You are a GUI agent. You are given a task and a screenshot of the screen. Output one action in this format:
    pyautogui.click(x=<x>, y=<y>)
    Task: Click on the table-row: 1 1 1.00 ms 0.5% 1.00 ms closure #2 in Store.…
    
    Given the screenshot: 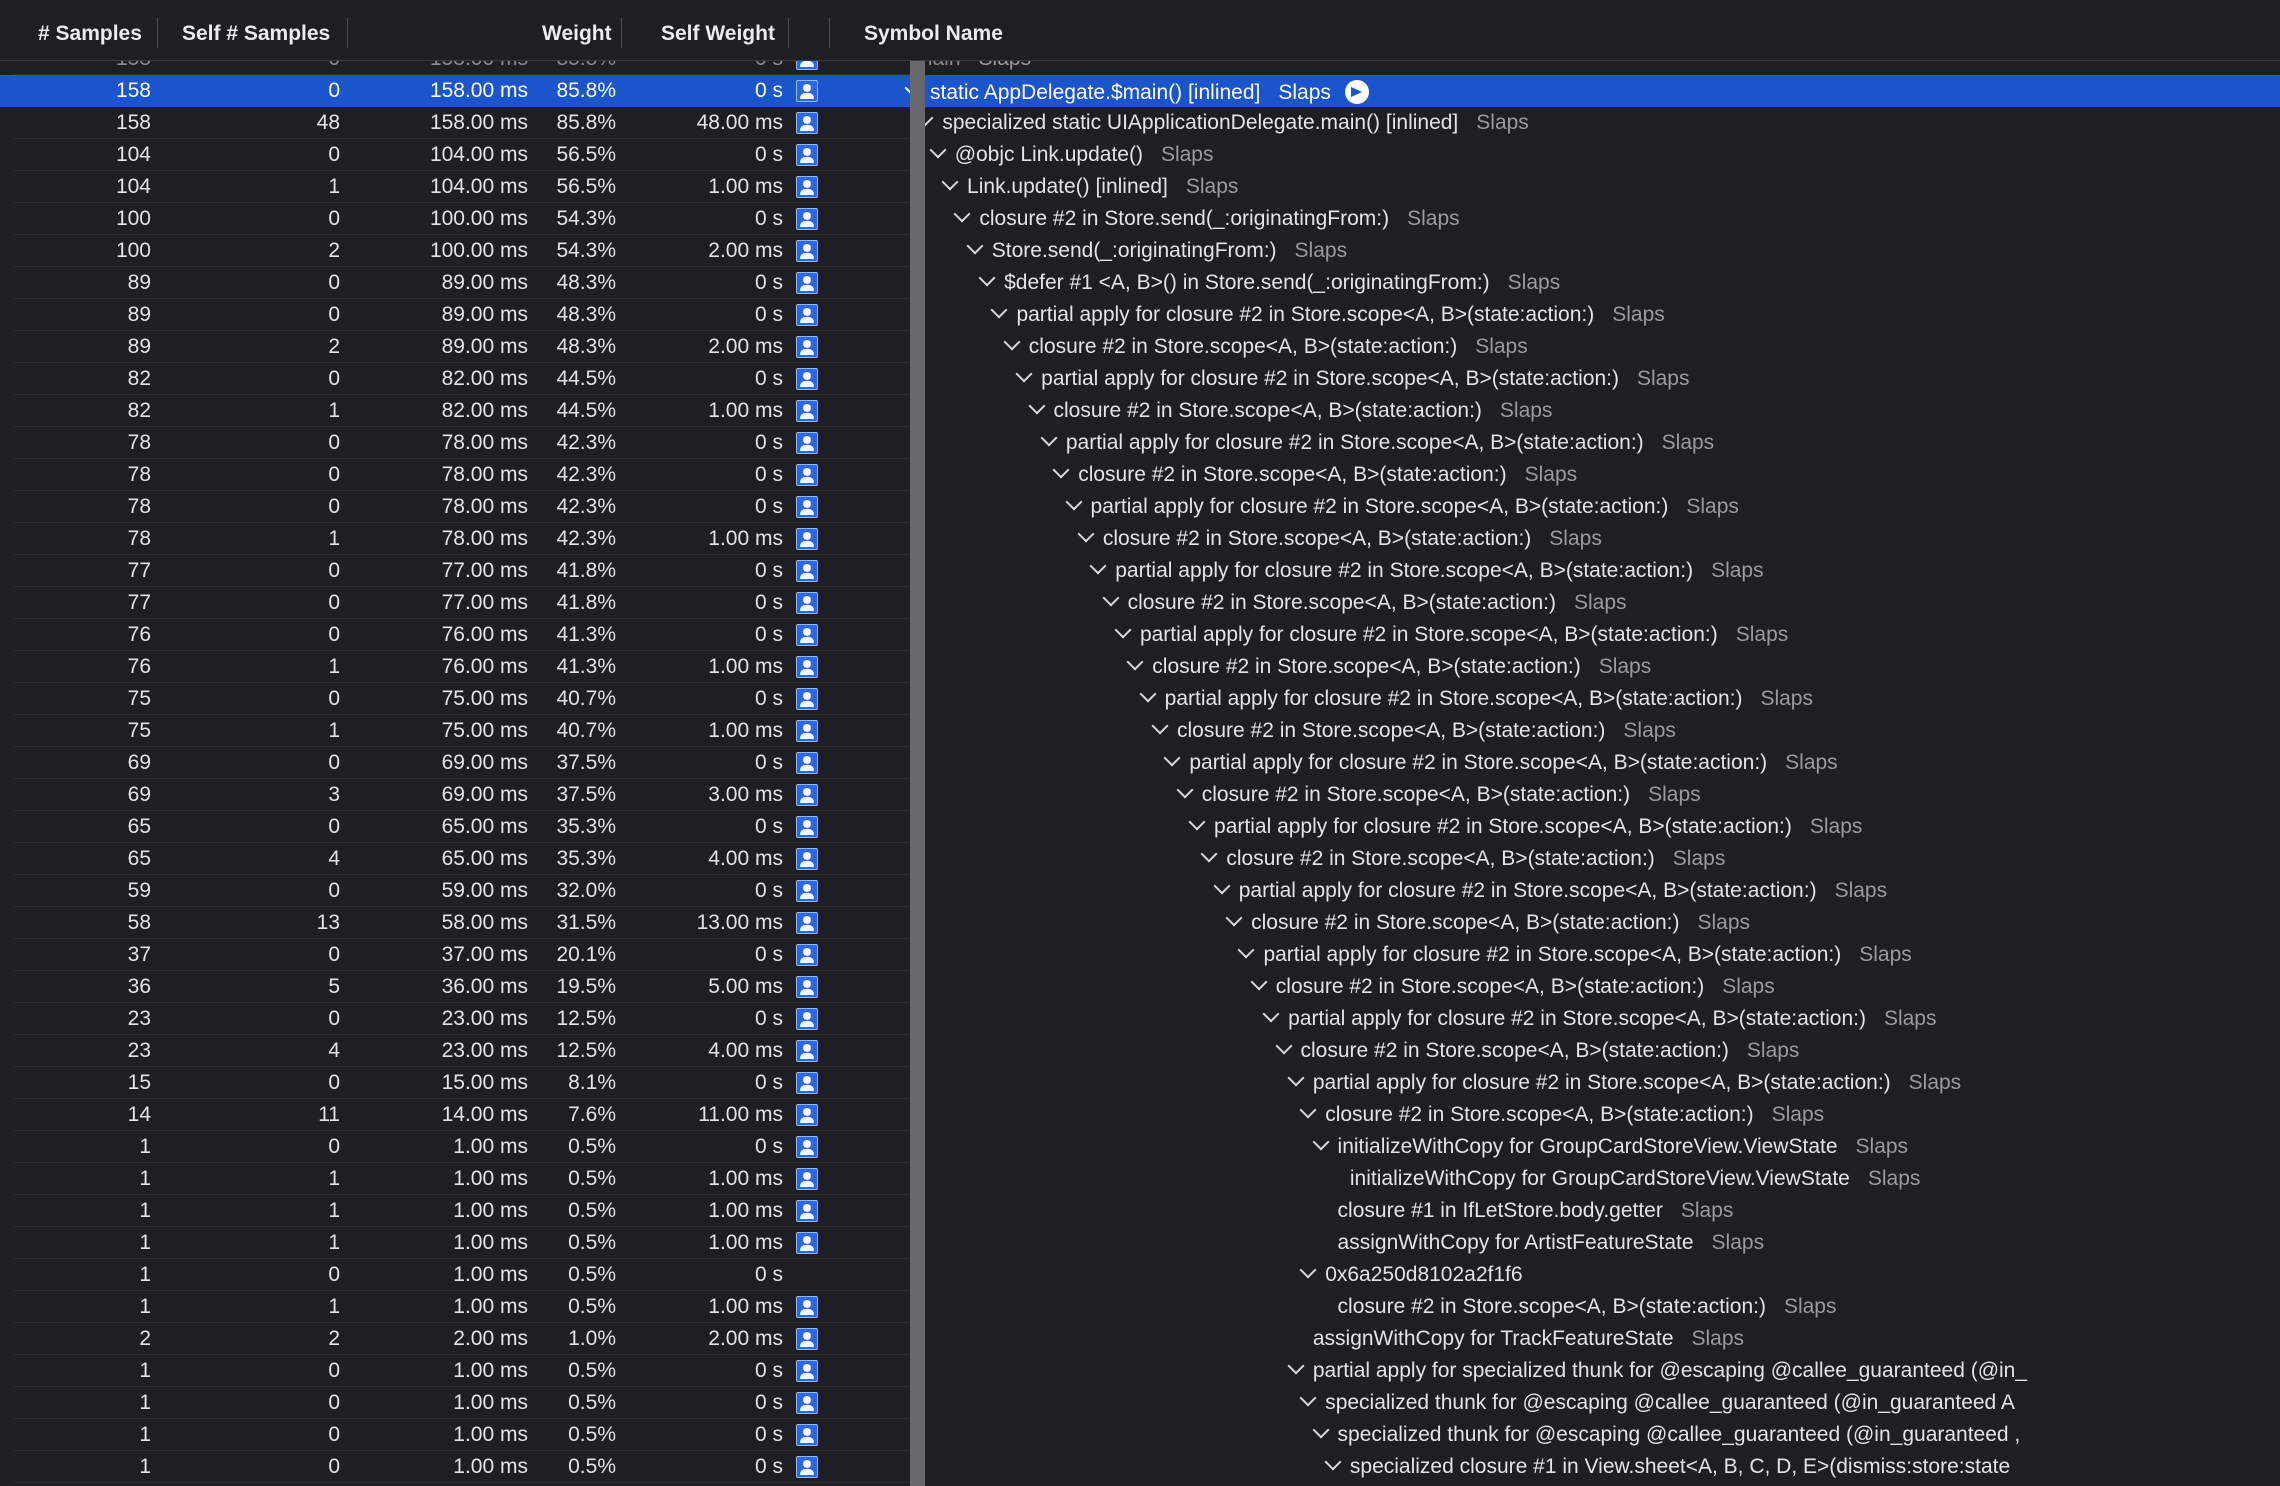 What is the action you would take?
    pyautogui.click(x=1140, y=1307)
    